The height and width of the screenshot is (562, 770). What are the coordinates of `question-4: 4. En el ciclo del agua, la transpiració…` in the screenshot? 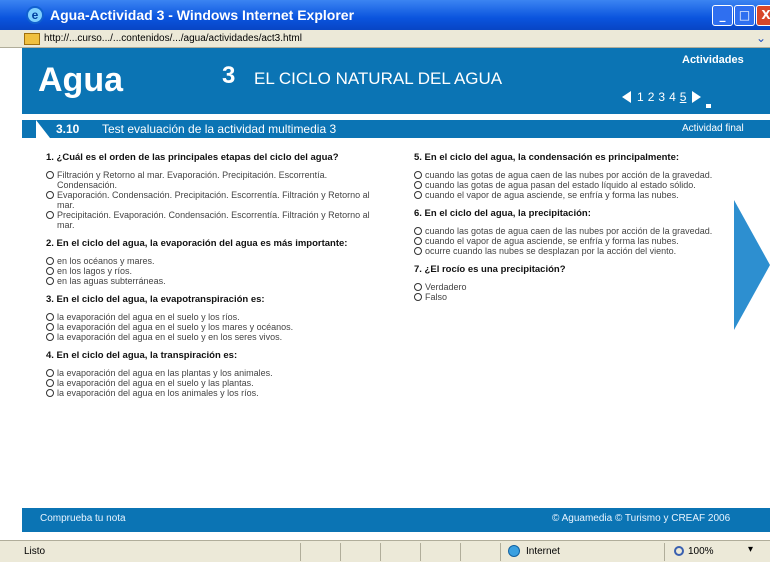 It's located at (216, 374).